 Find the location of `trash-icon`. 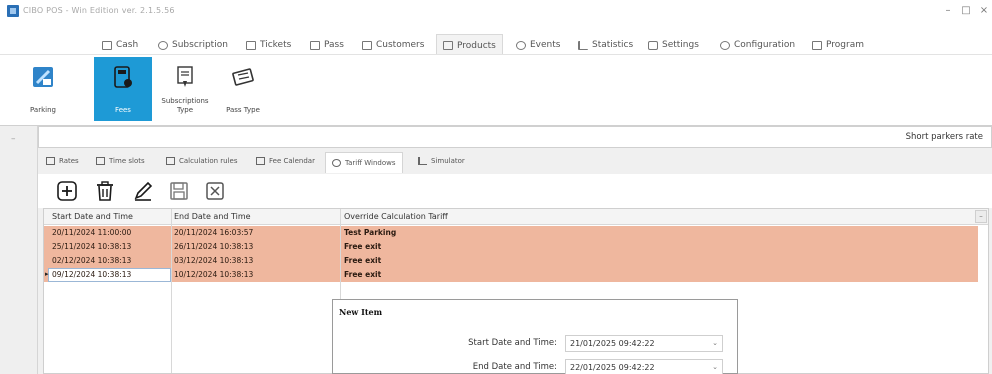

trash-icon is located at coordinates (105, 191).